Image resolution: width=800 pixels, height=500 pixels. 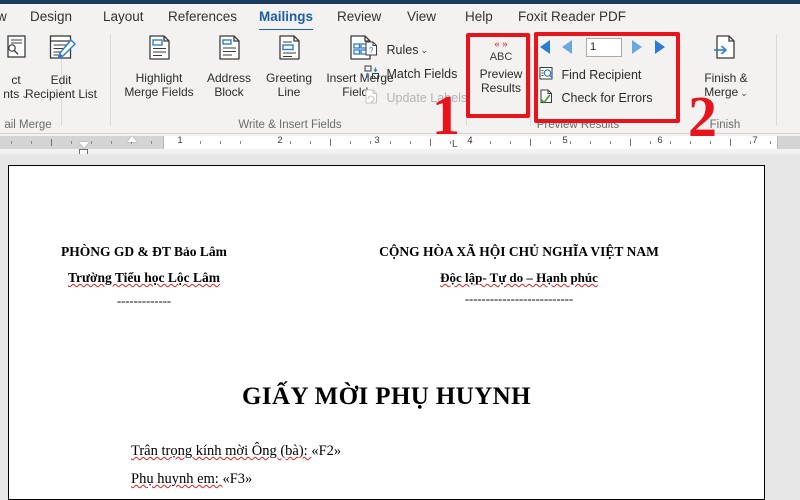 What do you see at coordinates (5, 17) in the screenshot?
I see `tab-draw: w` at bounding box center [5, 17].